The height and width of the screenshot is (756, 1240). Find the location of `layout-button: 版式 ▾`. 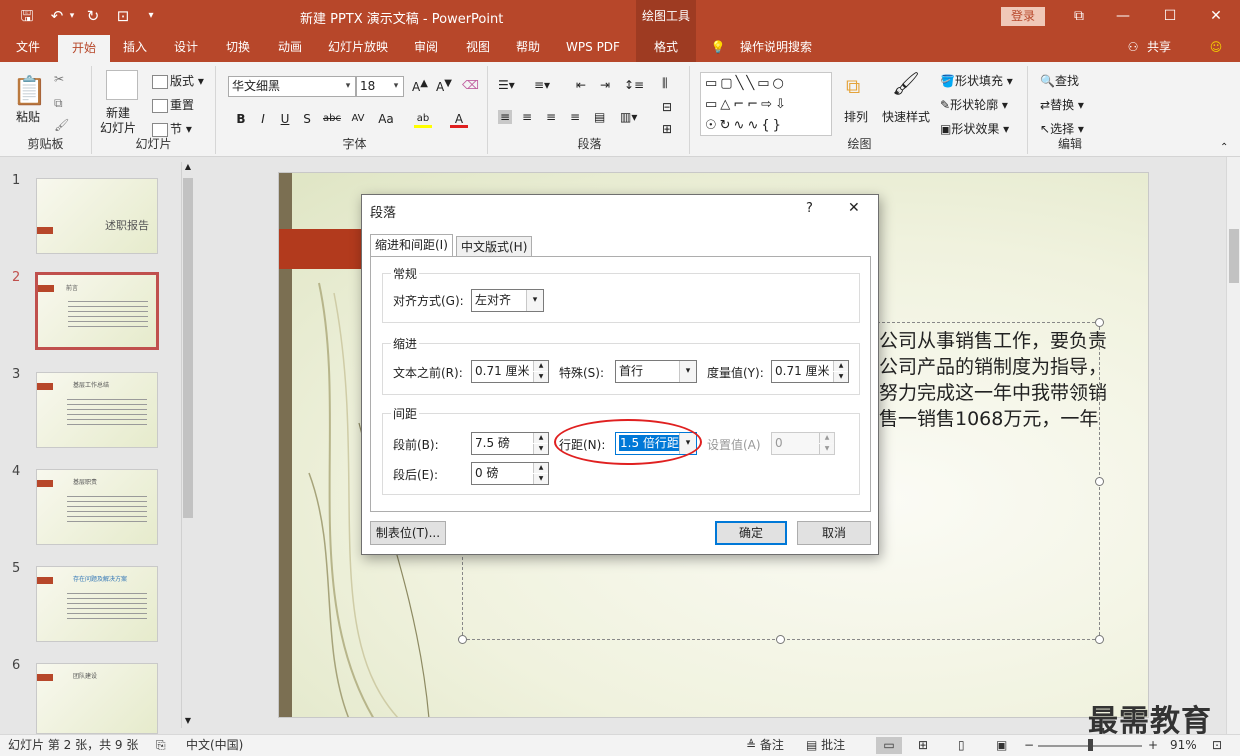

layout-button: 版式 ▾ is located at coordinates (178, 80).